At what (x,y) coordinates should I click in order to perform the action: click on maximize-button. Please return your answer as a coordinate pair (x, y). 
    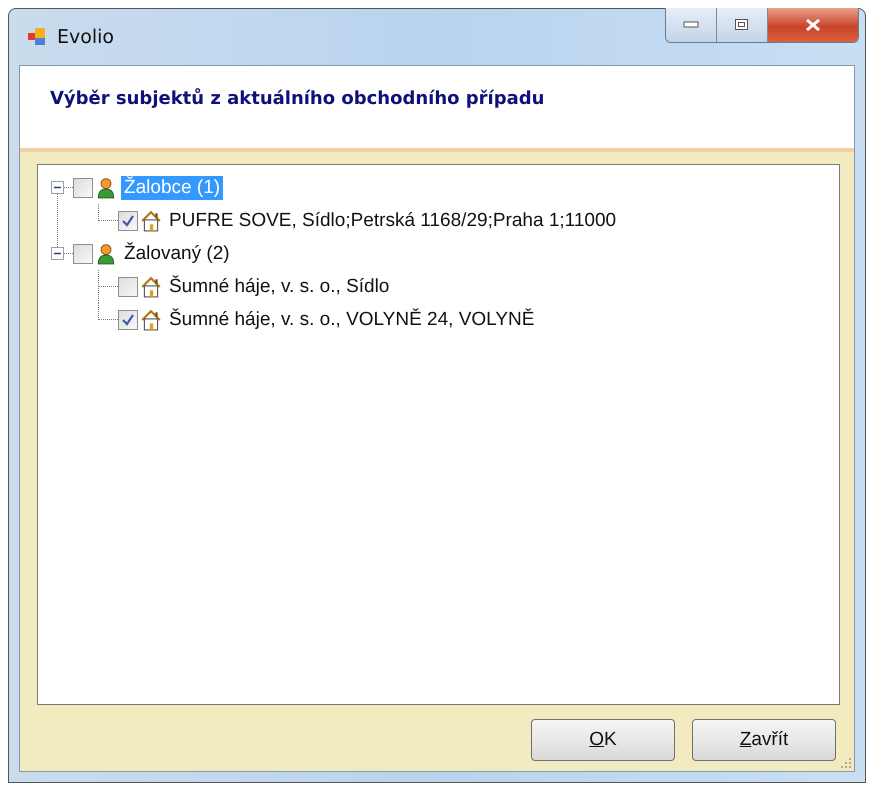
    Looking at the image, I should click on (742, 25).